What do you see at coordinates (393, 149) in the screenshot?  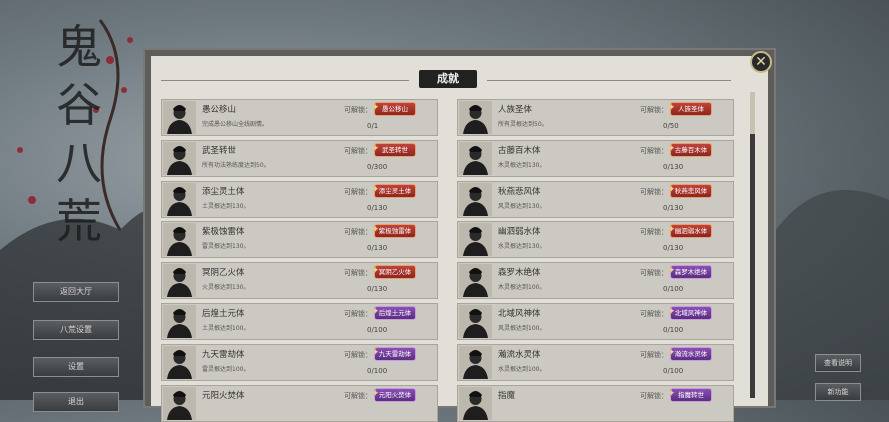 I see `reward-badge: ✦ 武圣转世` at bounding box center [393, 149].